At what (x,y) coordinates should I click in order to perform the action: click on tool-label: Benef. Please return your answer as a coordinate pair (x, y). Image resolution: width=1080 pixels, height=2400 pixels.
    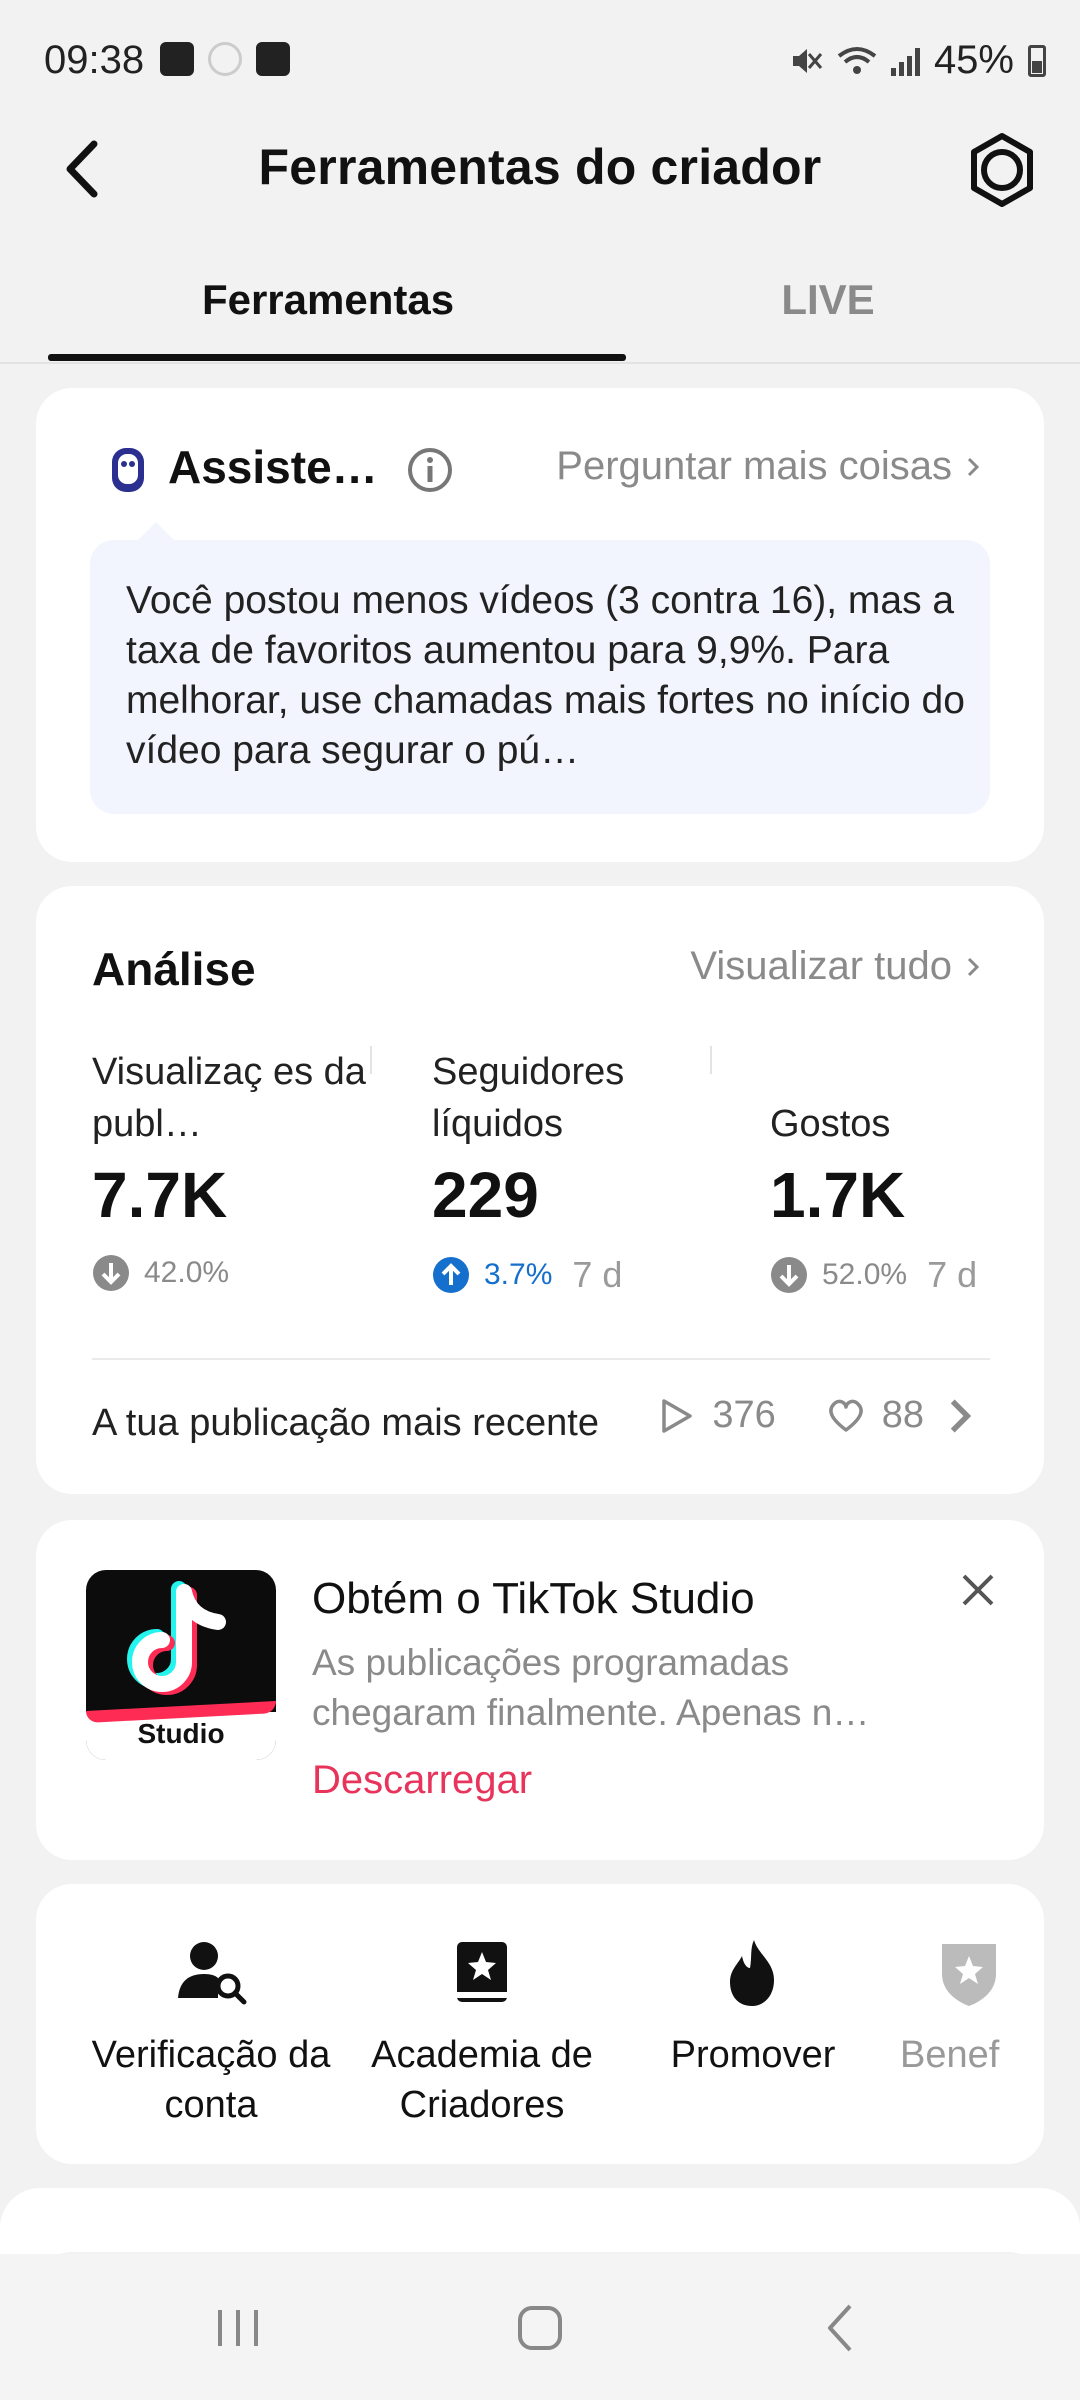
    Looking at the image, I should click on (950, 2055).